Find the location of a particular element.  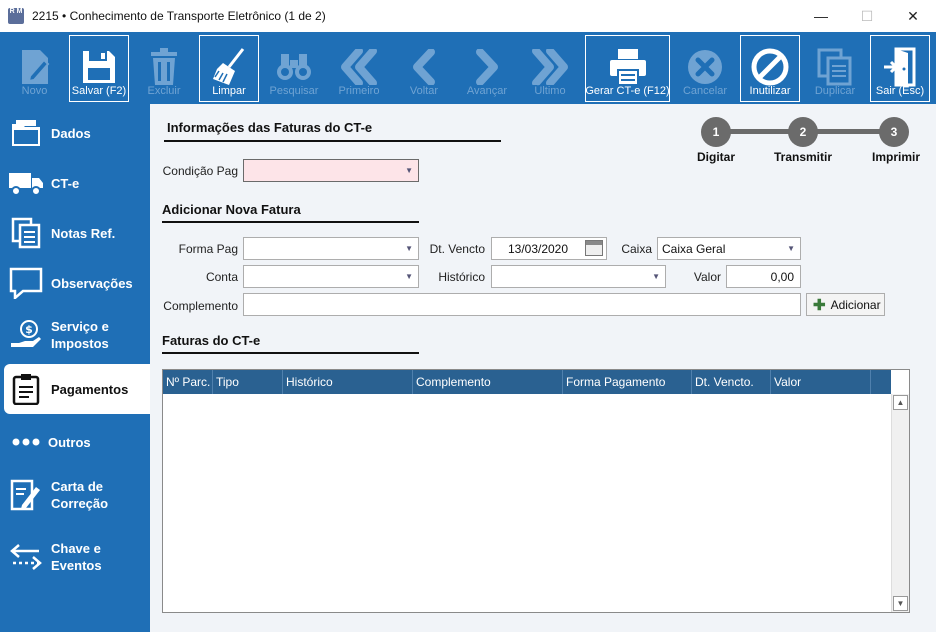

sidebar-item-notas-ref: Notas Ref. is located at coordinates (75, 233).